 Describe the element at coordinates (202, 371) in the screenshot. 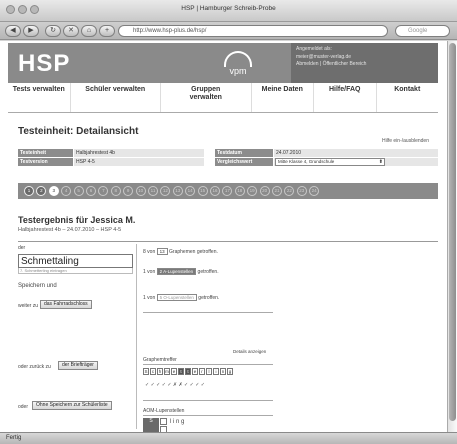

I see `grapheme-cell: r` at that location.